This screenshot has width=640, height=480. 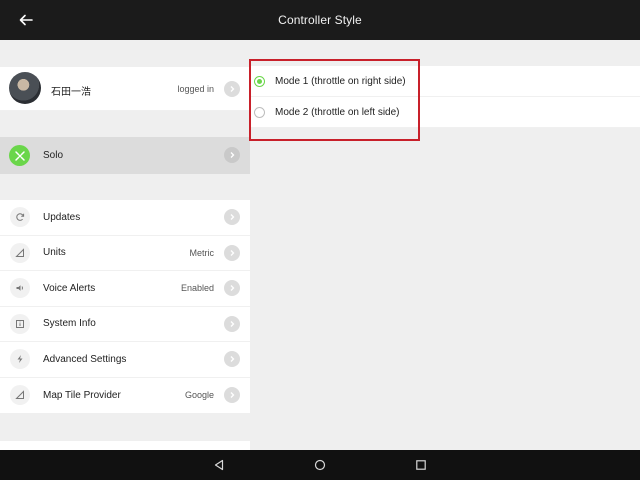 I want to click on page-title: Controller Style, so click(x=320, y=20).